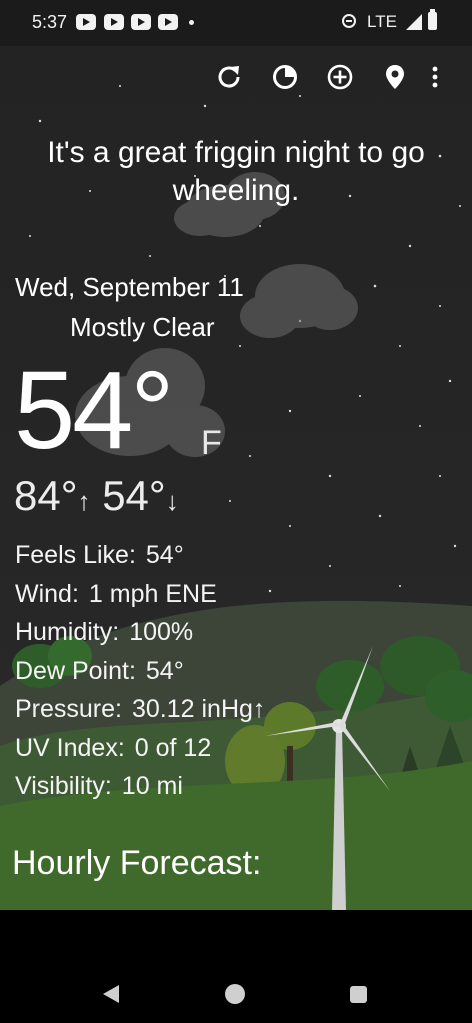 Image resolution: width=472 pixels, height=1023 pixels. What do you see at coordinates (46, 495) in the screenshot?
I see `high-temperature: 84°` at bounding box center [46, 495].